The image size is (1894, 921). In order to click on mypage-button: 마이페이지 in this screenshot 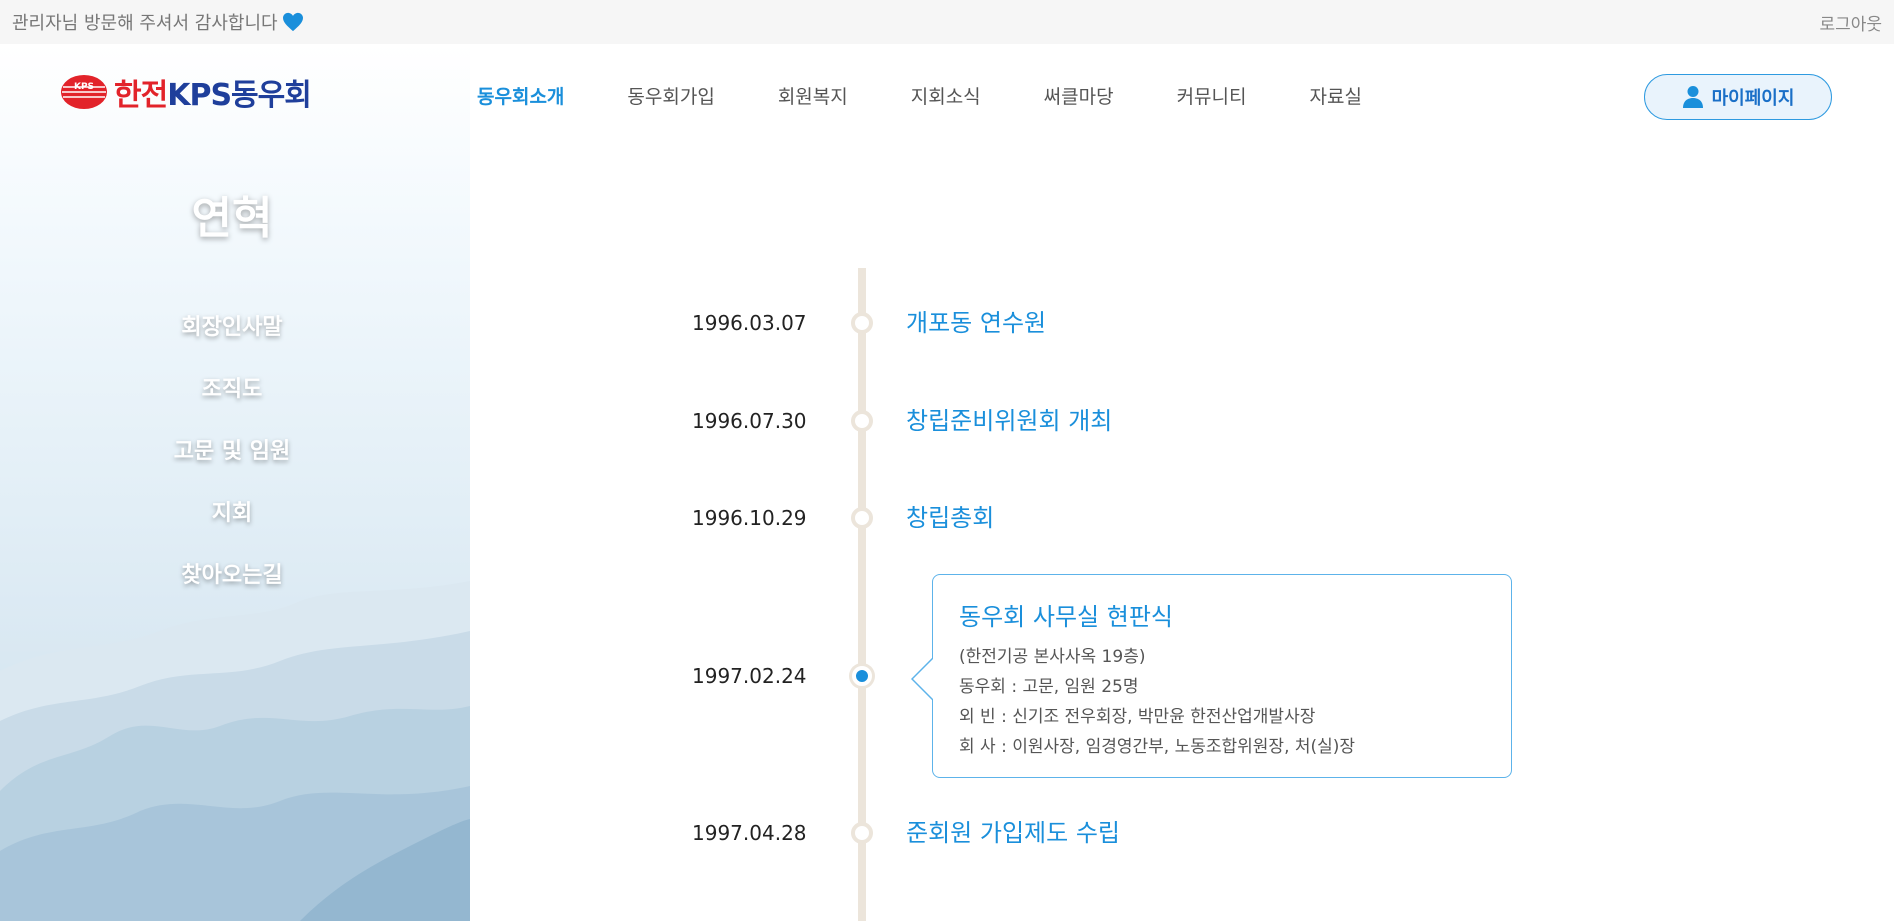, I will do `click(1738, 97)`.